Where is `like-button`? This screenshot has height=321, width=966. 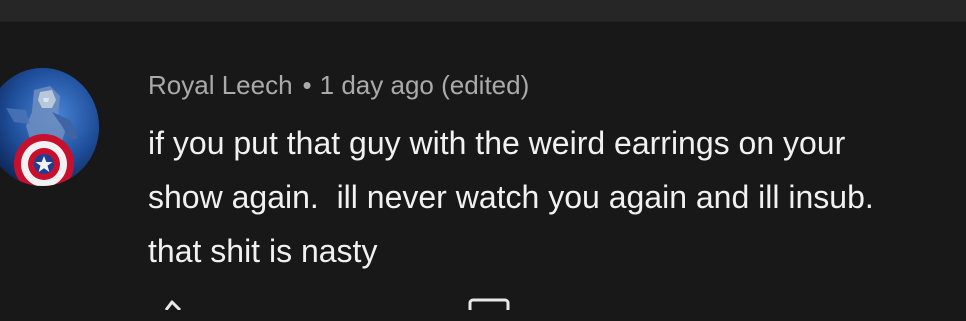 like-button is located at coordinates (173, 302).